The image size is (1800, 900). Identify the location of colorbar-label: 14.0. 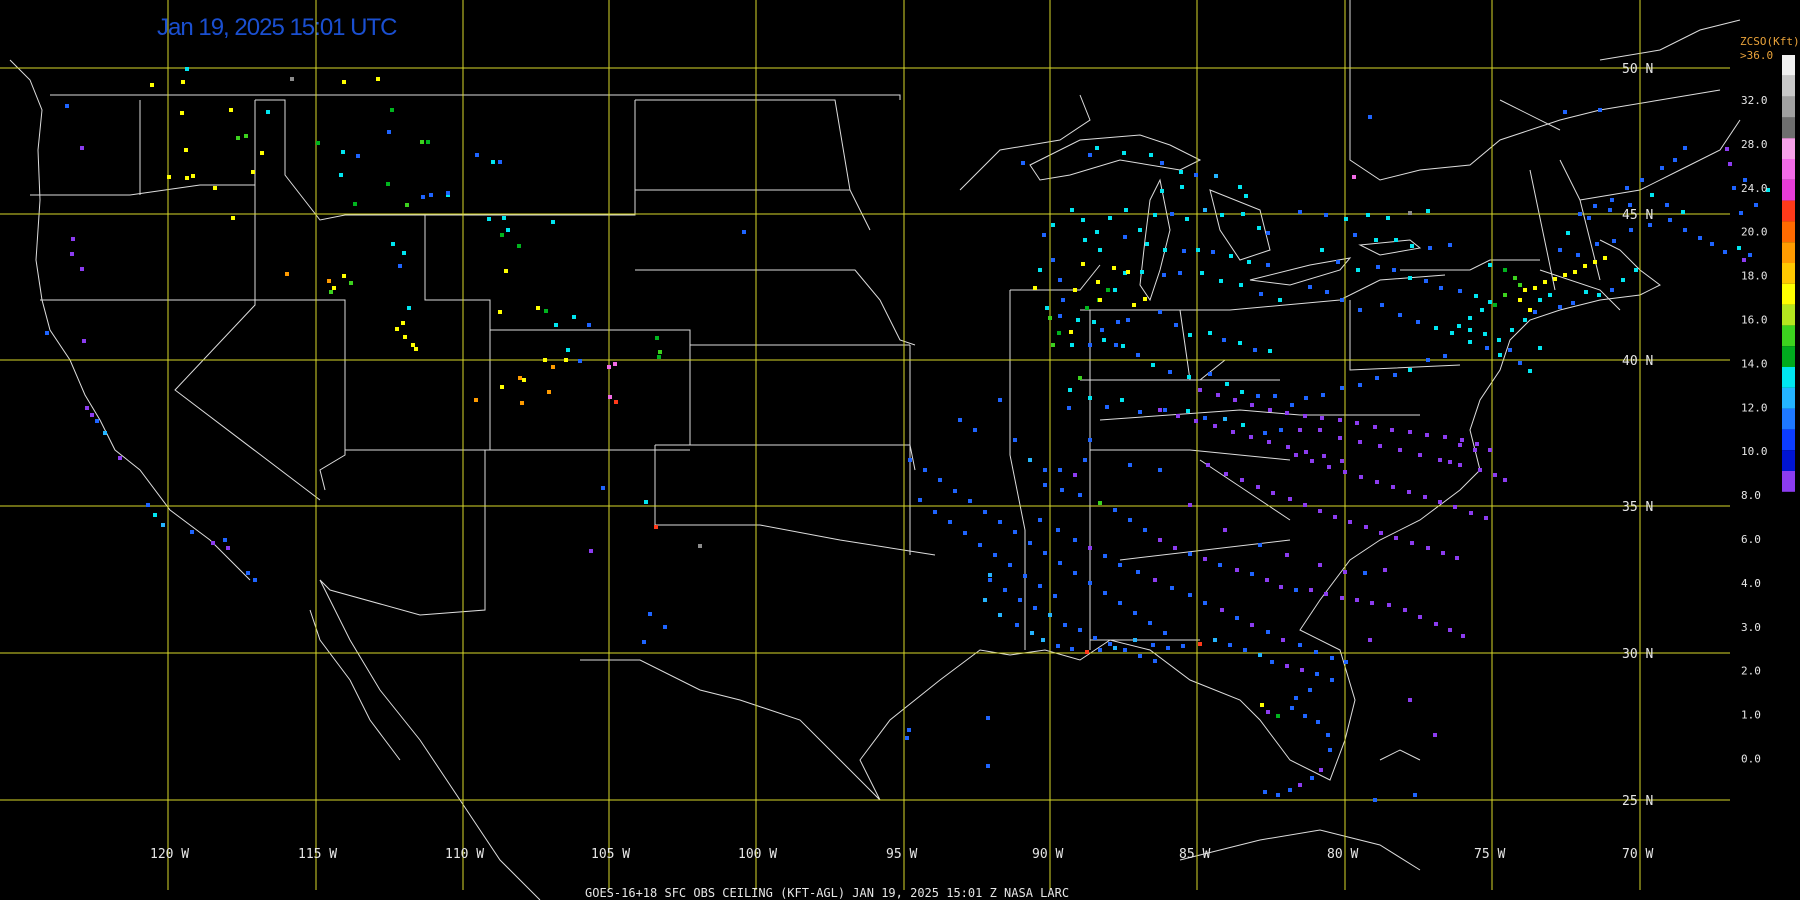
(1754, 363).